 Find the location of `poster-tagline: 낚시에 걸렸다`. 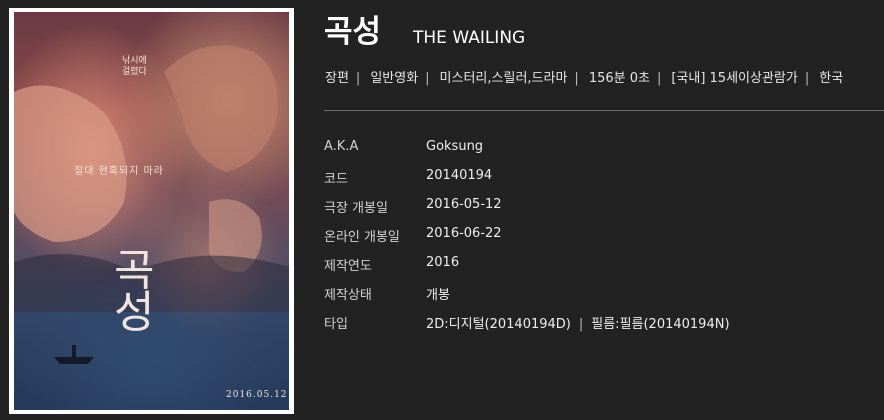

poster-tagline: 낚시에 걸렸다 is located at coordinates (134, 67).